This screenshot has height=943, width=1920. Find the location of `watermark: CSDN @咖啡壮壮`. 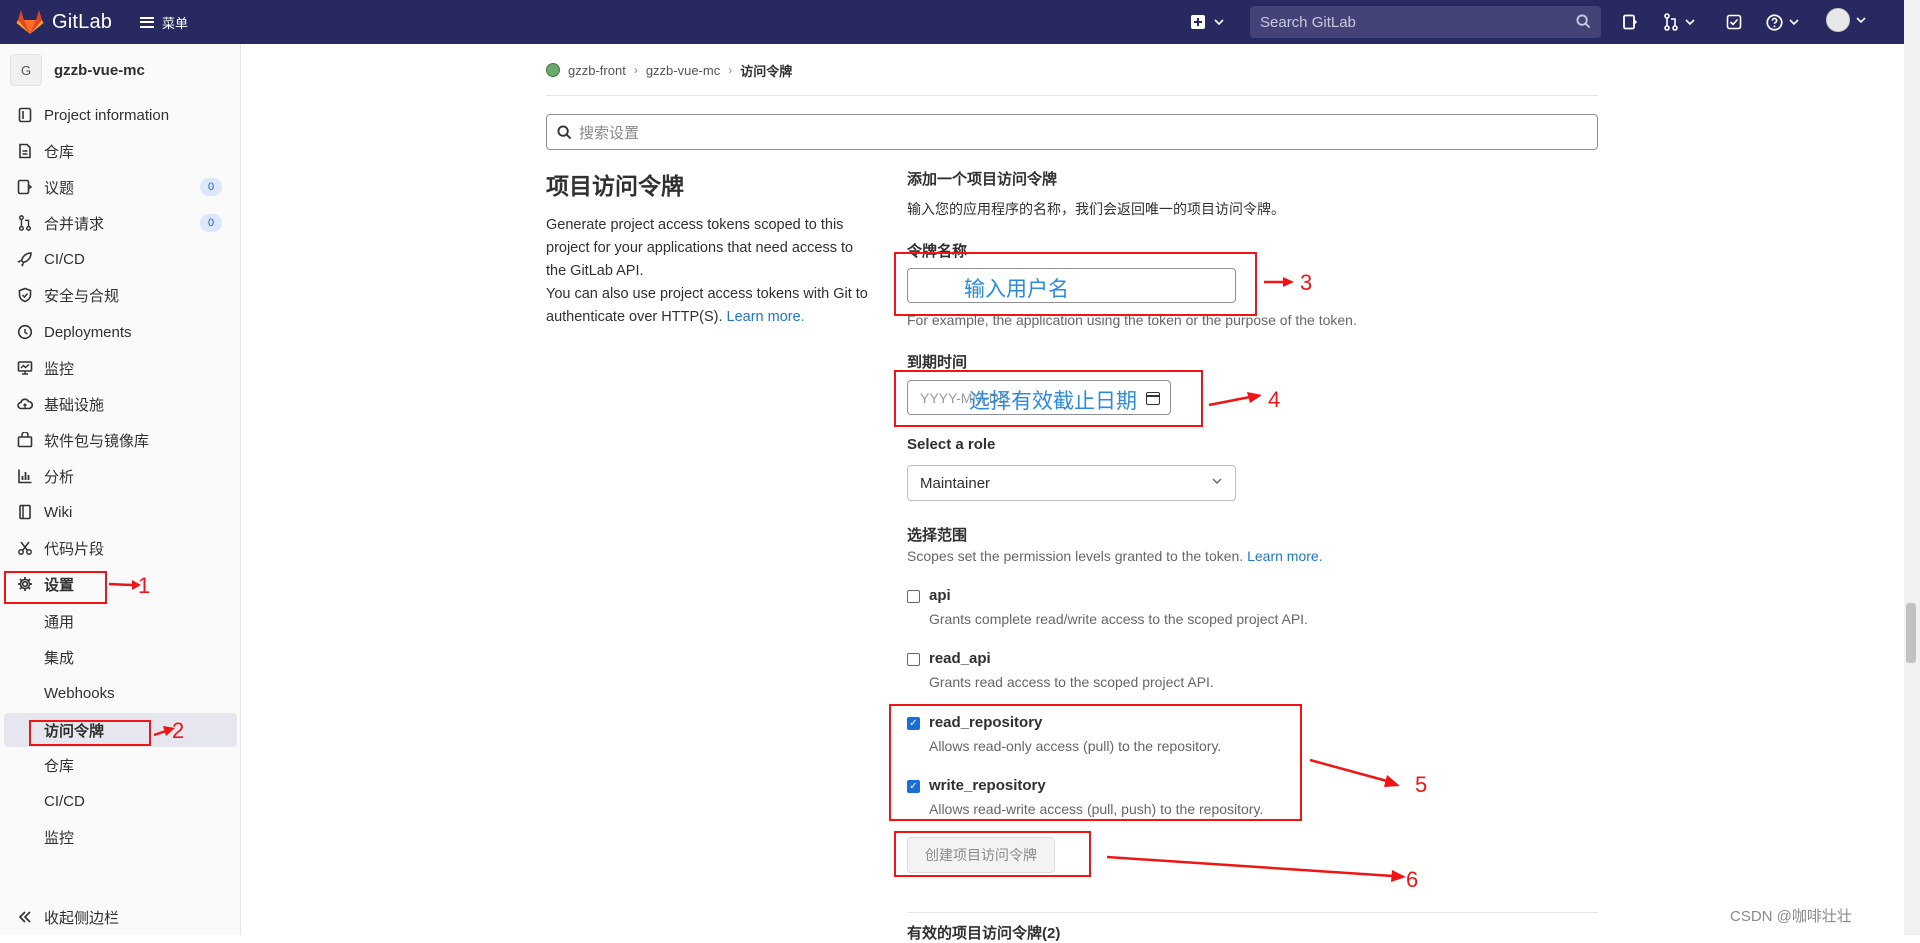

watermark: CSDN @咖啡壮壮 is located at coordinates (1791, 916).